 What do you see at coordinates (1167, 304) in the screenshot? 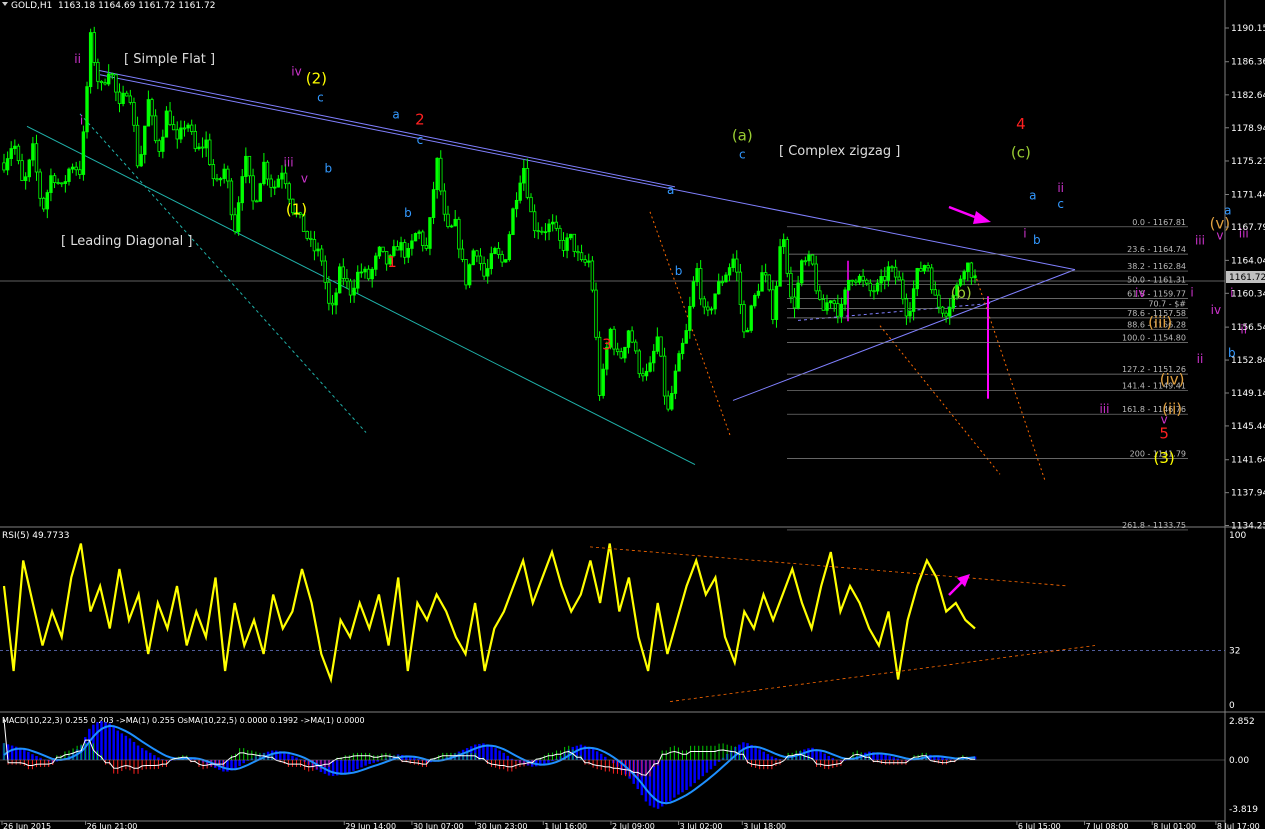
I see `fib-label: 70.7 - $#` at bounding box center [1167, 304].